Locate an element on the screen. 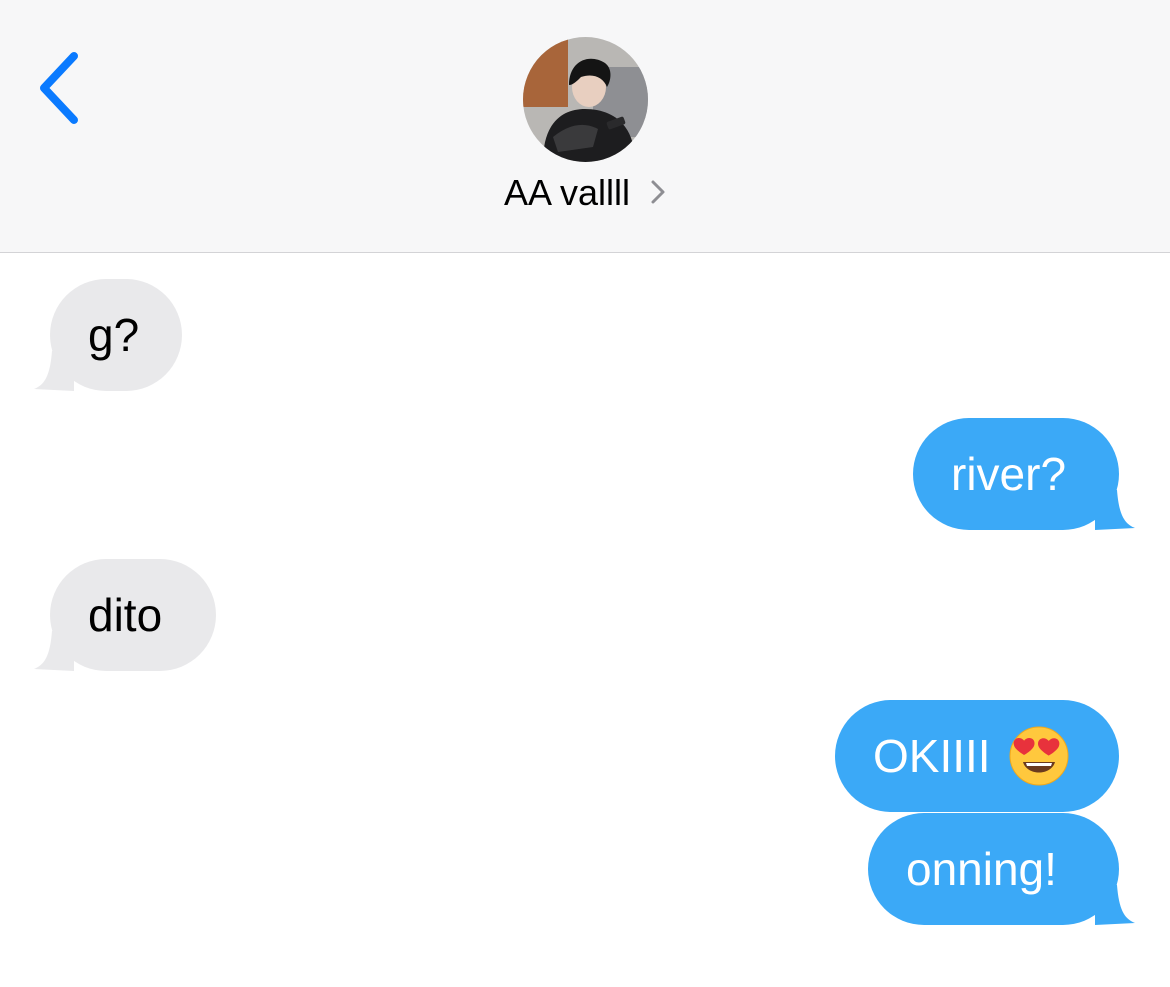 This screenshot has width=1170, height=987. message-text: dito is located at coordinates (125, 615).